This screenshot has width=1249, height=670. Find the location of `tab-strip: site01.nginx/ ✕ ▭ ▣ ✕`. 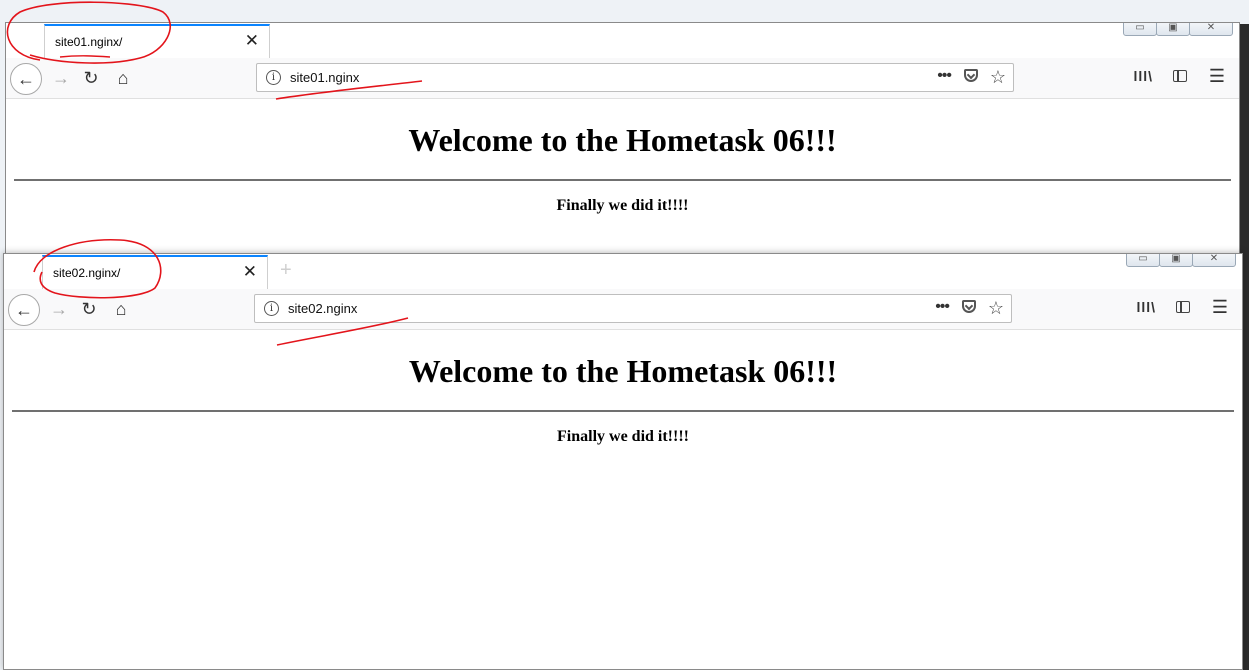

tab-strip: site01.nginx/ ✕ ▭ ▣ ✕ is located at coordinates (622, 41).